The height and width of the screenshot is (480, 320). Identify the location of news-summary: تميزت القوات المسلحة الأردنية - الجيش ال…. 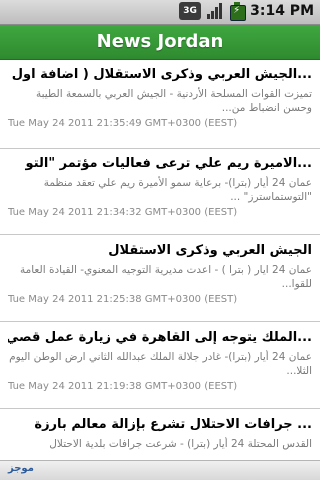
(173, 101).